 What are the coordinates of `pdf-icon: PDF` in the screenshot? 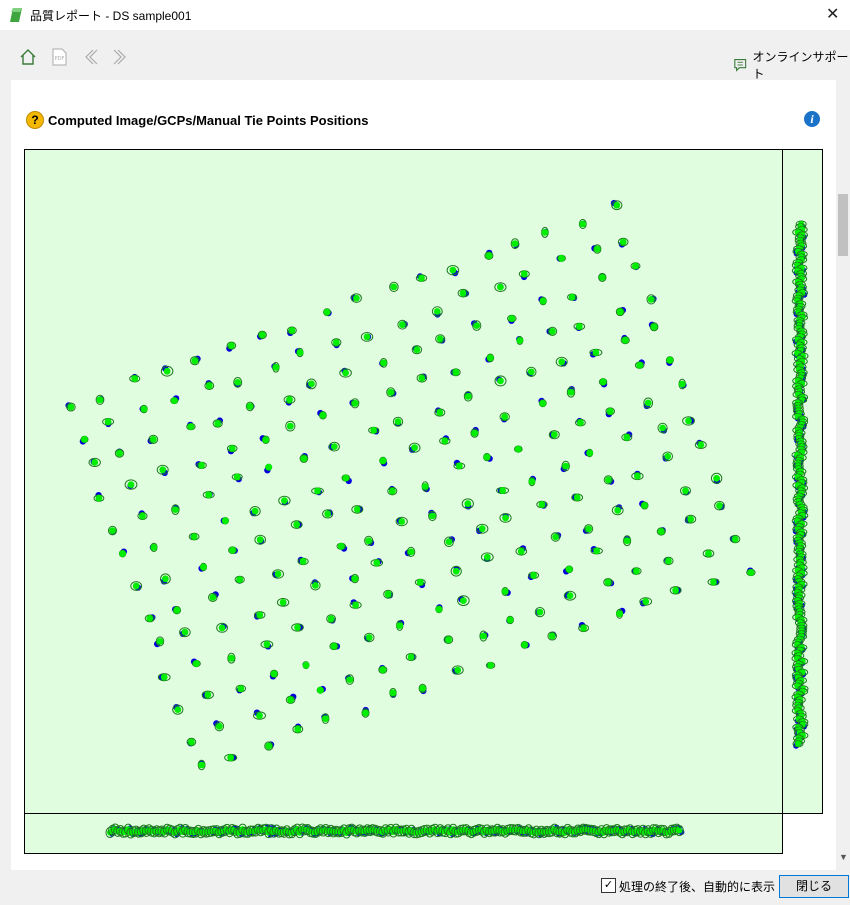 It's located at (59, 57).